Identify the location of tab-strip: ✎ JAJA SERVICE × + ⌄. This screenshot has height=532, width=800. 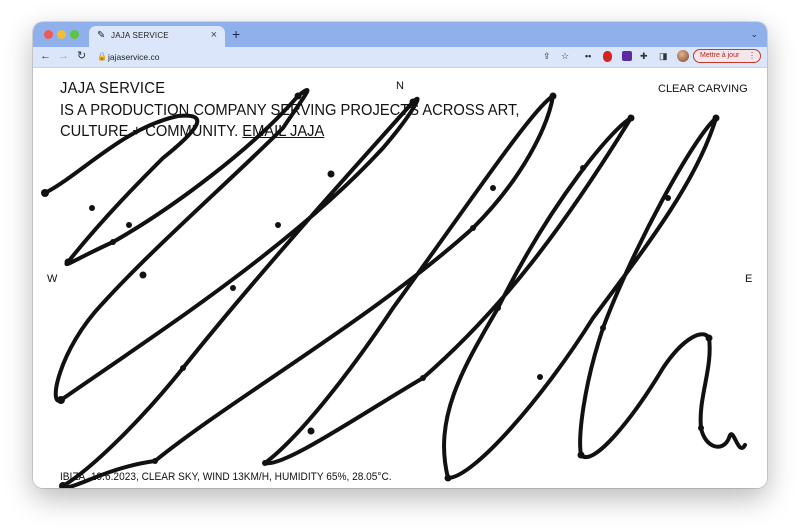
(400, 34).